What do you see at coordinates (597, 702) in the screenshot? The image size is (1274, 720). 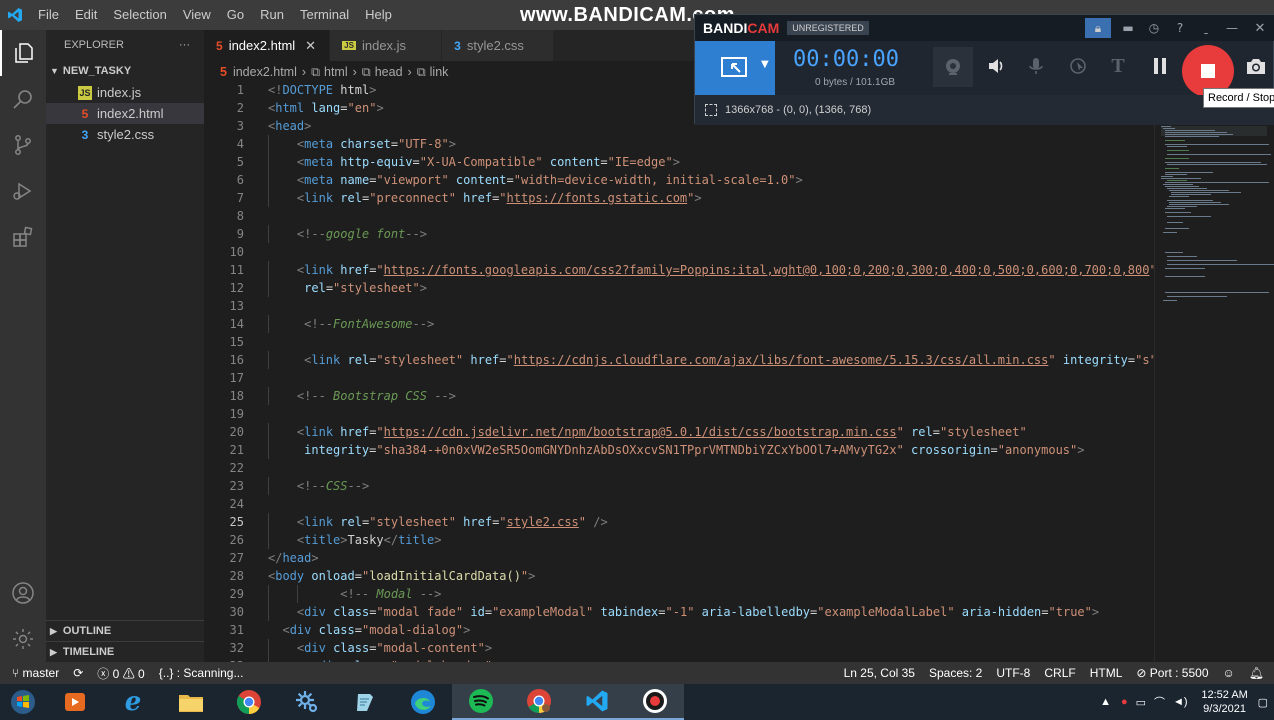 I see `vscode-icon` at bounding box center [597, 702].